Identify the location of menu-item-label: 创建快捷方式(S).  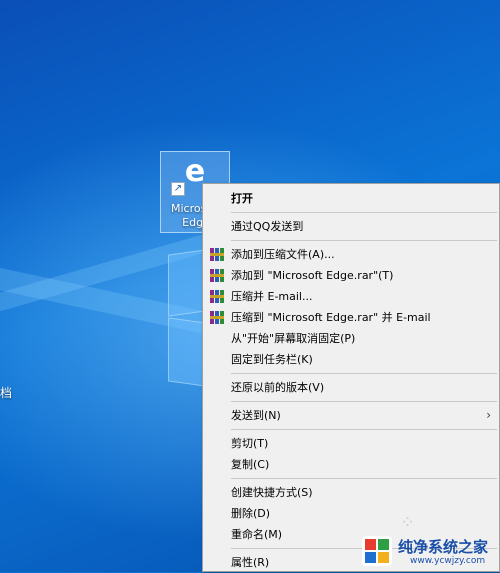
(272, 492).